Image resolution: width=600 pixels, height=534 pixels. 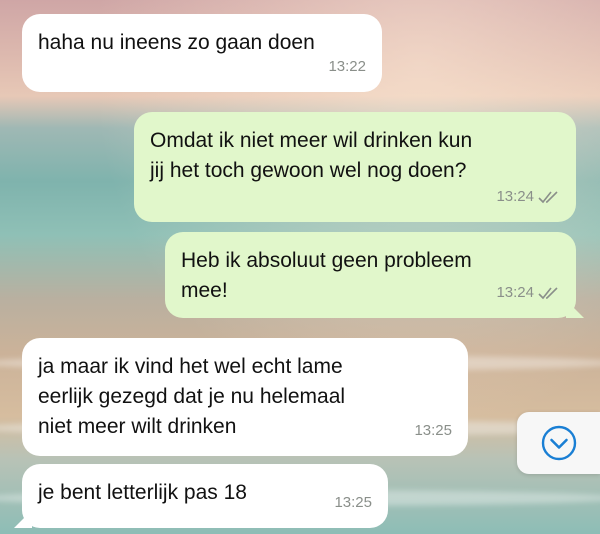 I want to click on chevron-down-circle-icon, so click(x=558, y=443).